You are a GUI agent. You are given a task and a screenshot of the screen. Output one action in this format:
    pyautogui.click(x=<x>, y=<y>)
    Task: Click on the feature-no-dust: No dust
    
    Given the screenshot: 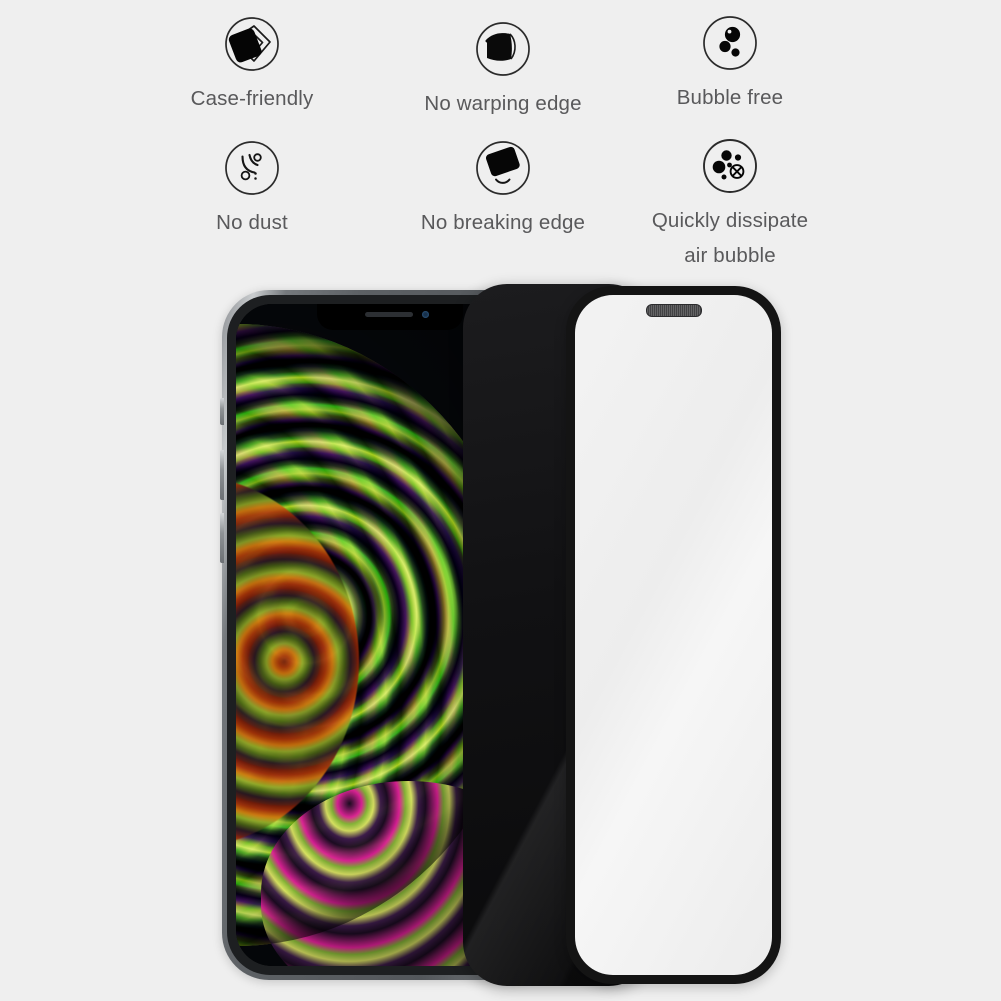 What is the action you would take?
    pyautogui.click(x=252, y=190)
    